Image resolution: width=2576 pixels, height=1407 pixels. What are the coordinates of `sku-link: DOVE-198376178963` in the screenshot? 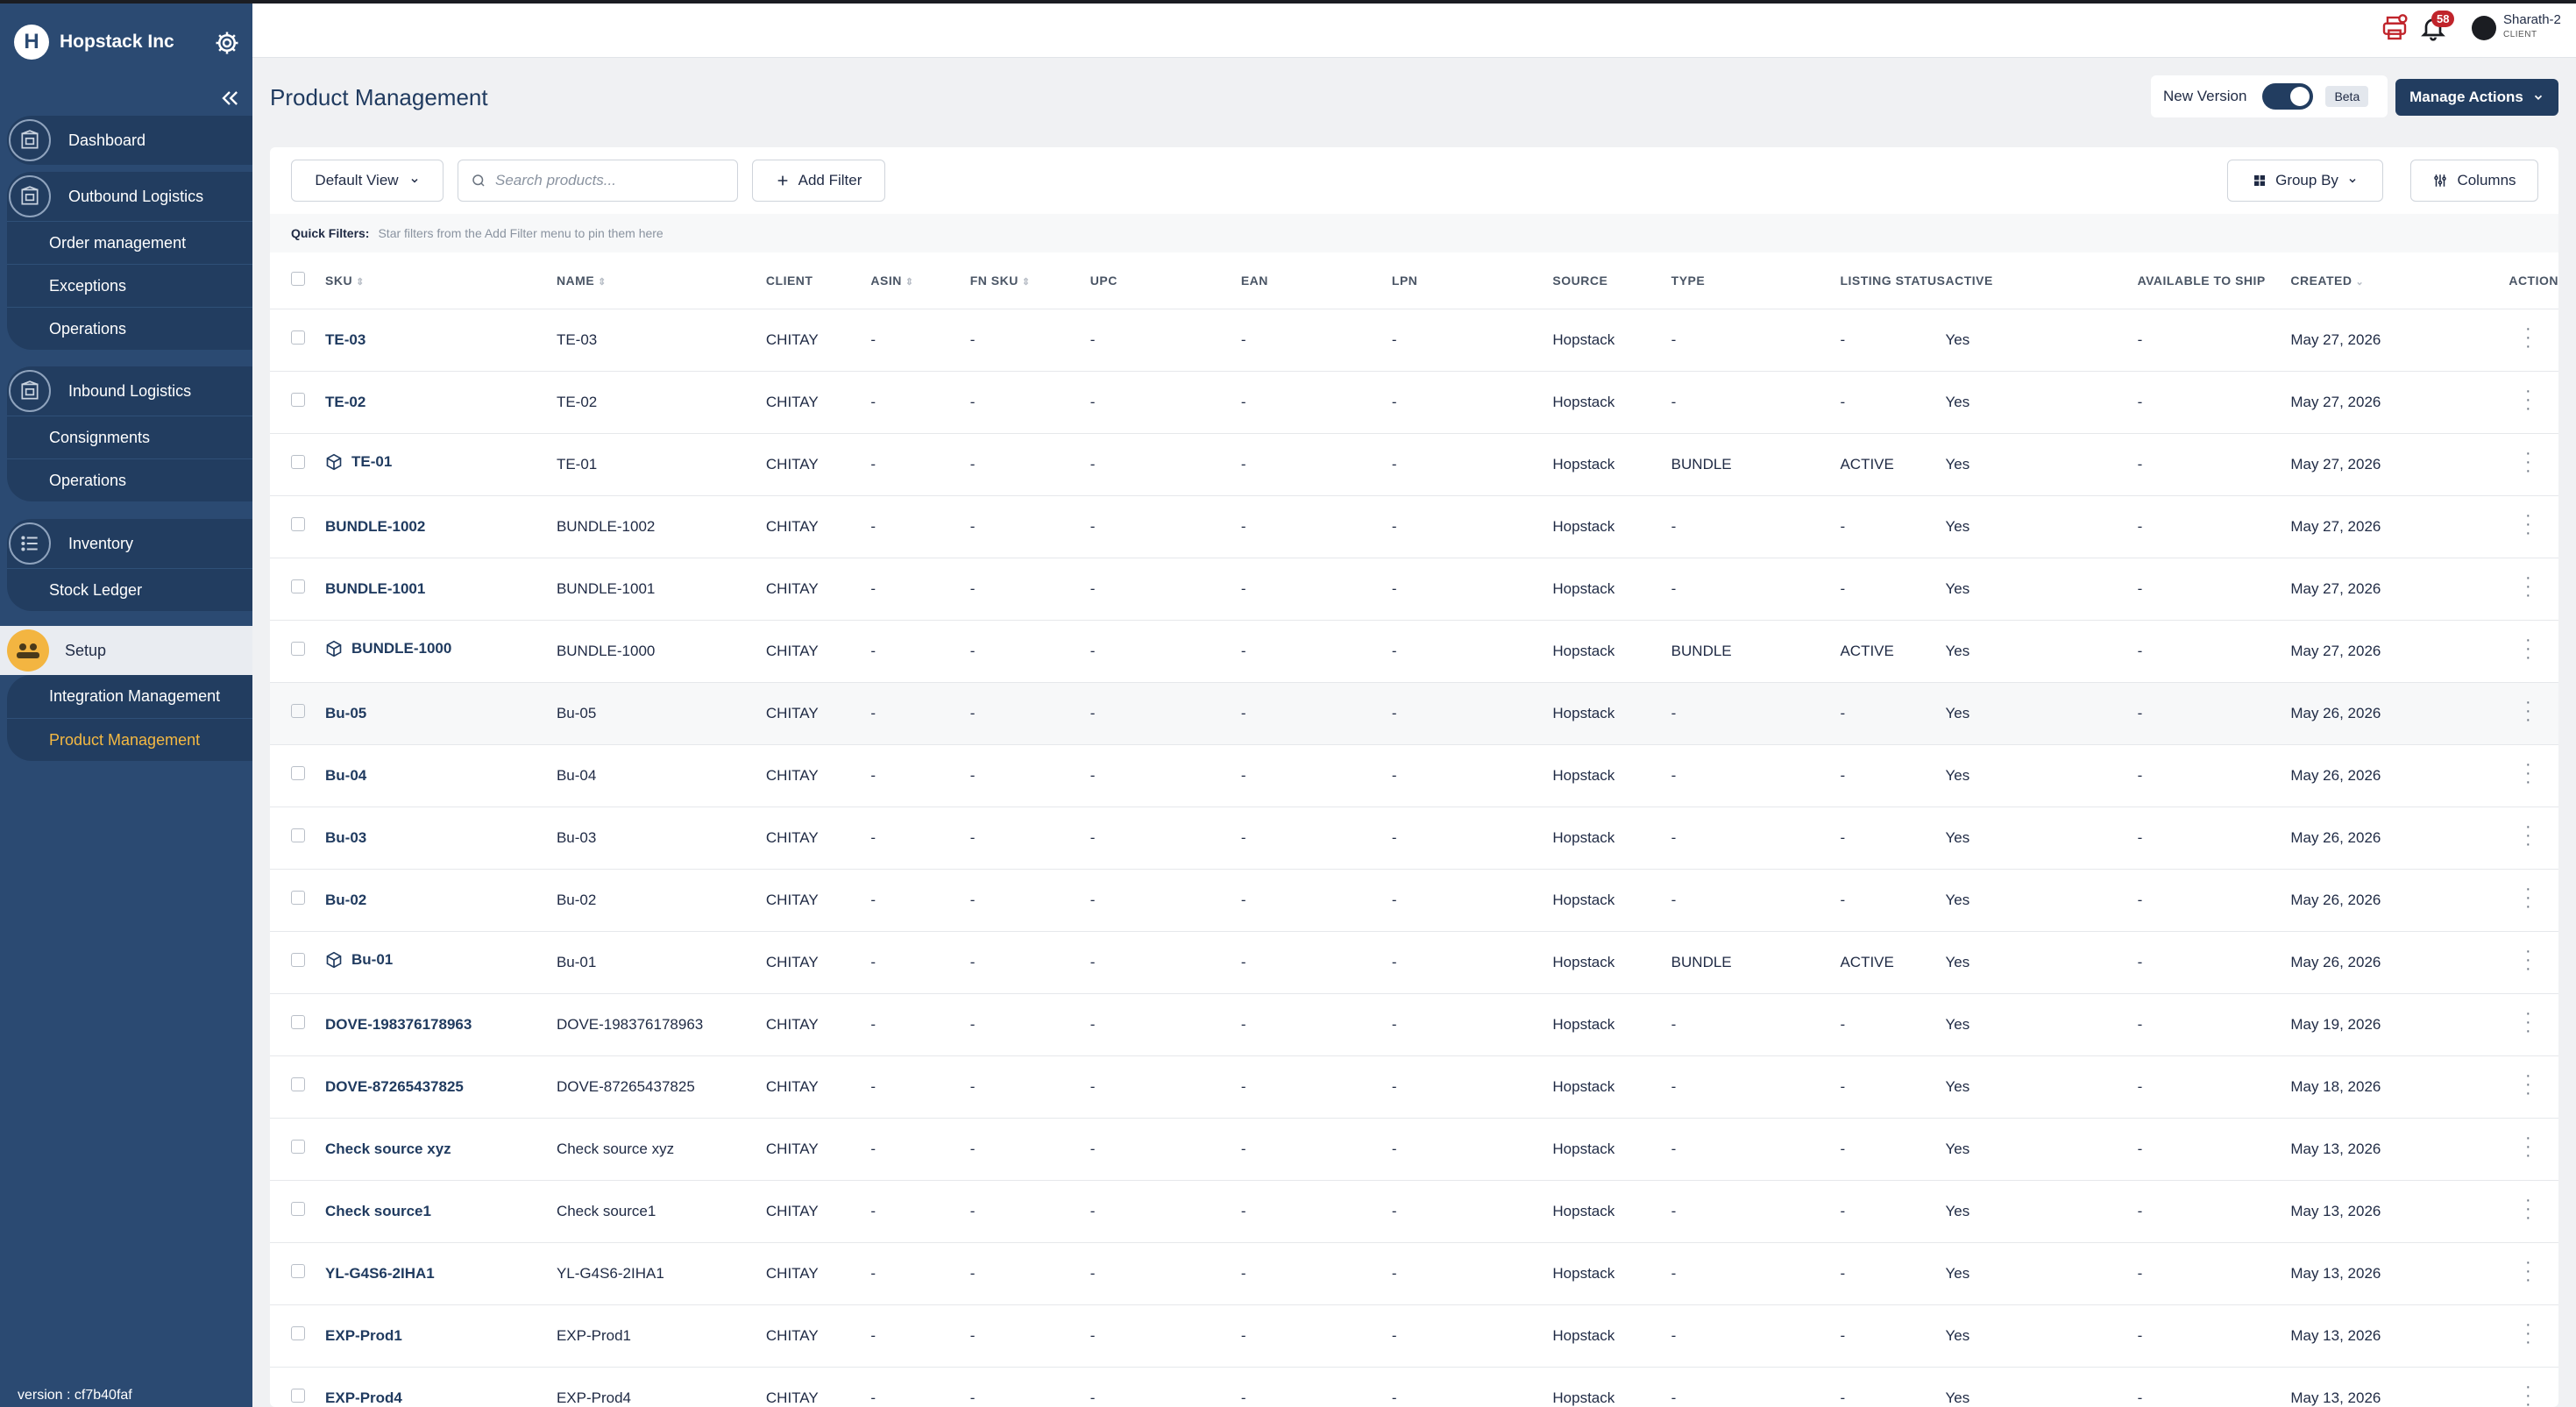 It's located at (398, 1025).